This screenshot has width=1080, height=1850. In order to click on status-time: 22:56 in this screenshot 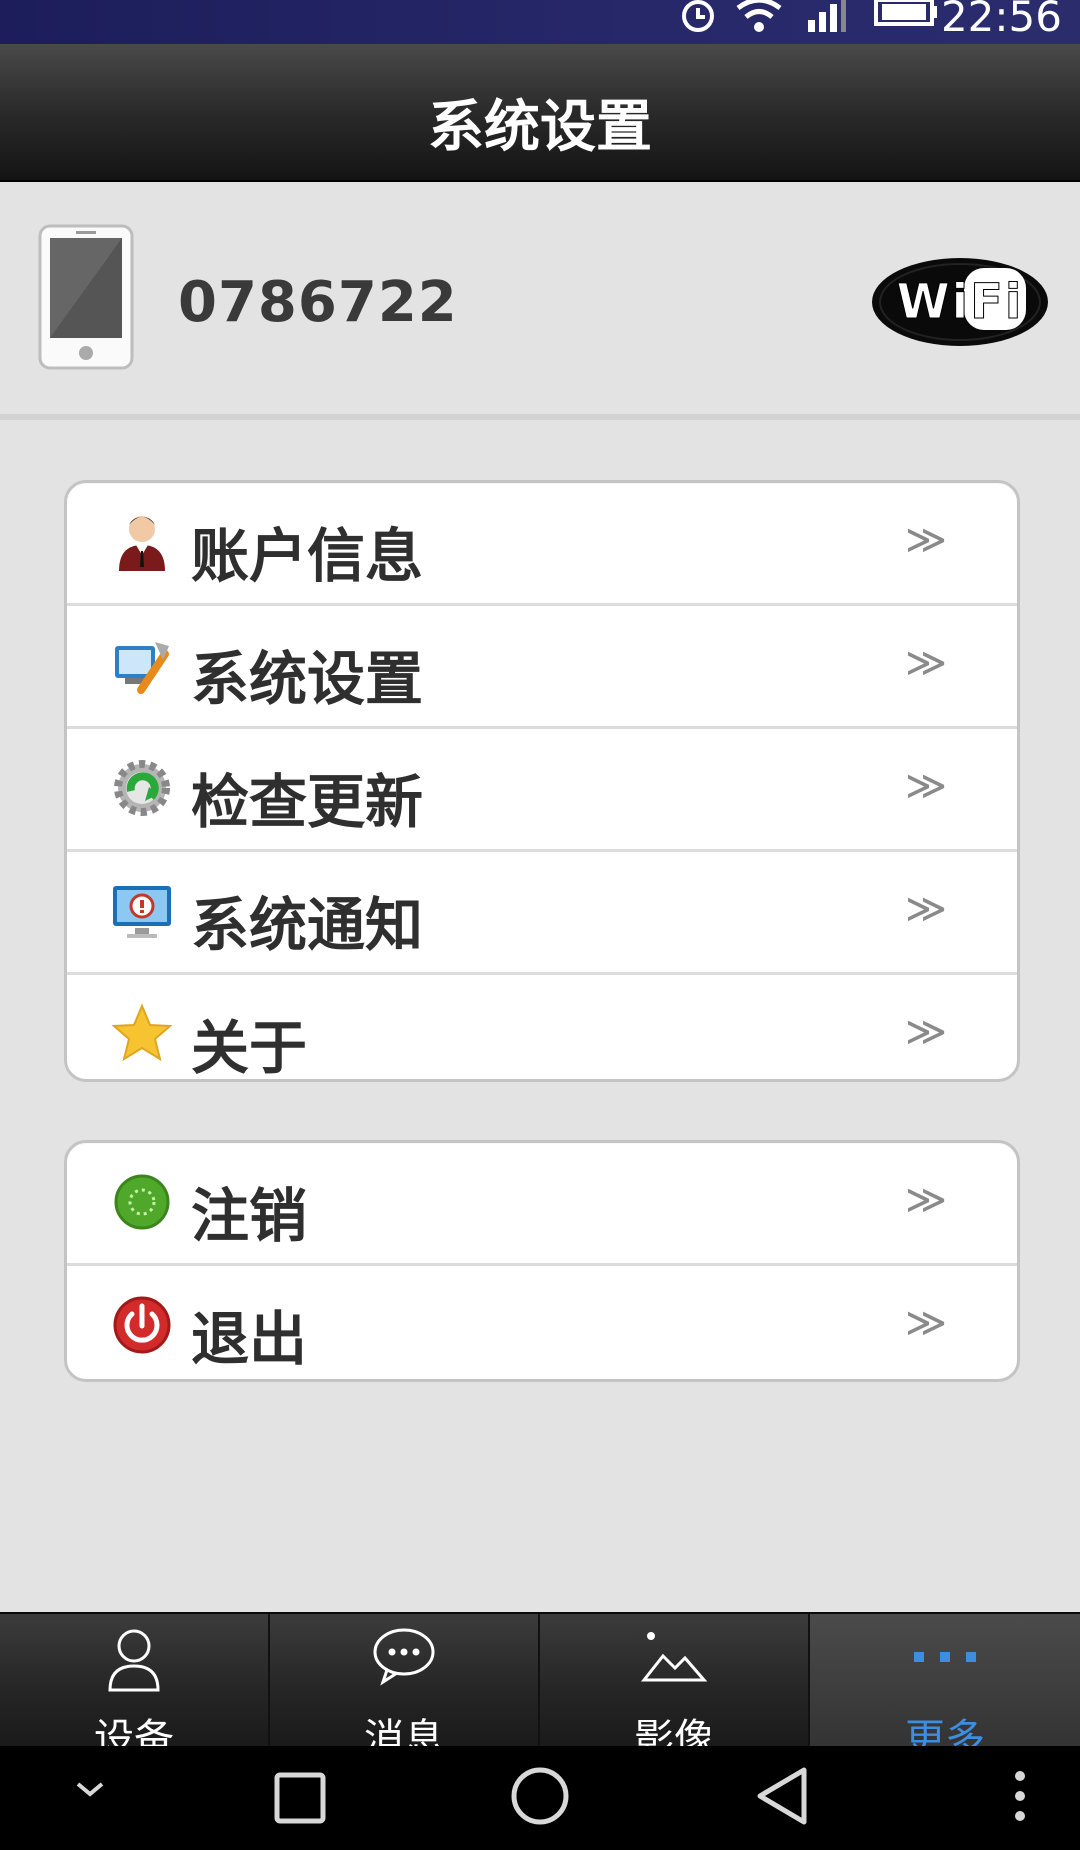, I will do `click(1001, 20)`.